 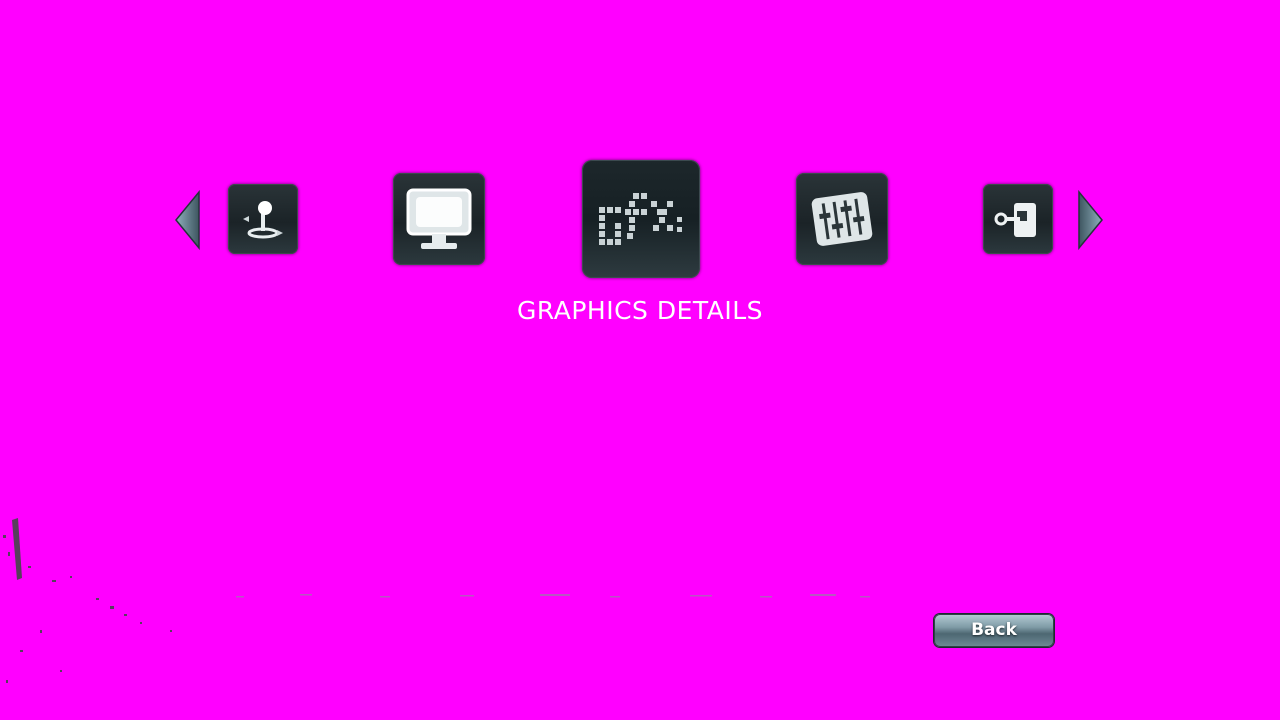 I want to click on mixer-sliders-icon, so click(x=842, y=219).